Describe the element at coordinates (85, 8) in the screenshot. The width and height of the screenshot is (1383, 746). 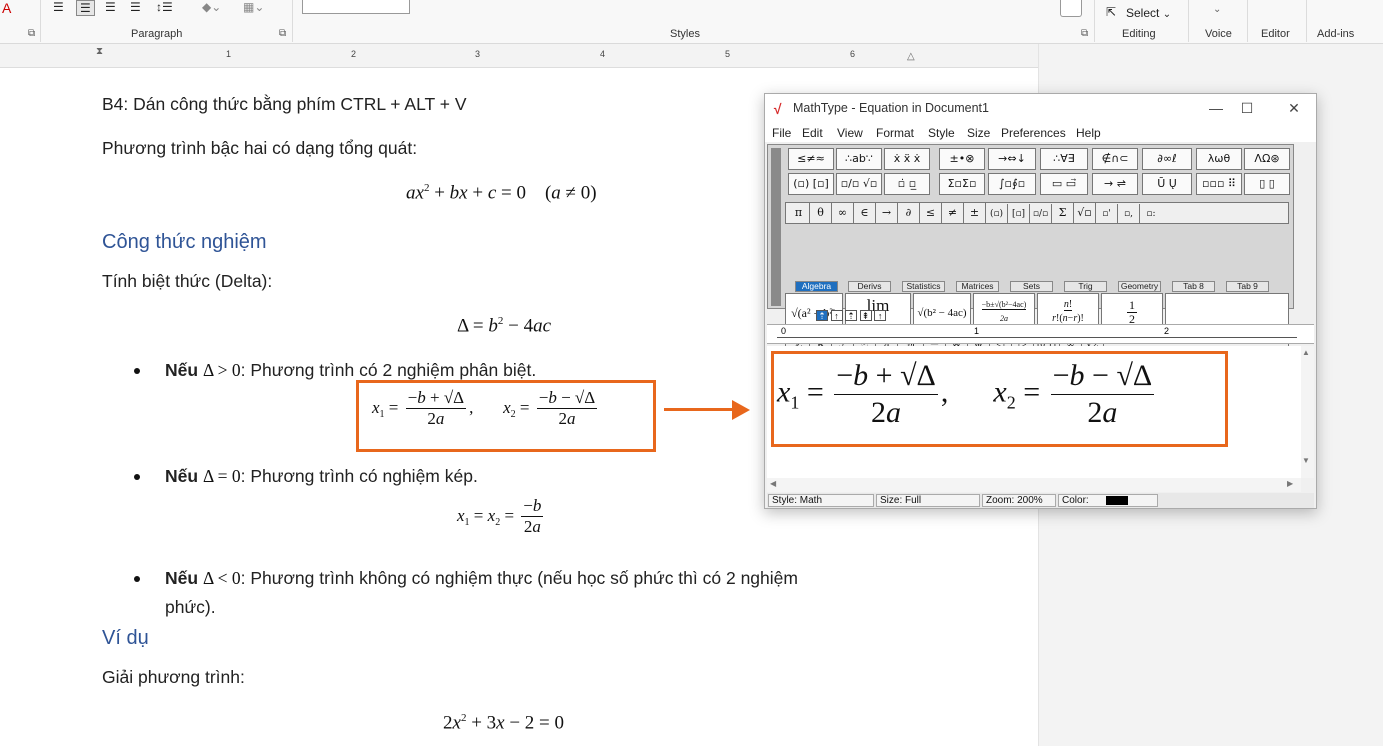
I see `align-center-icon: ☰` at that location.